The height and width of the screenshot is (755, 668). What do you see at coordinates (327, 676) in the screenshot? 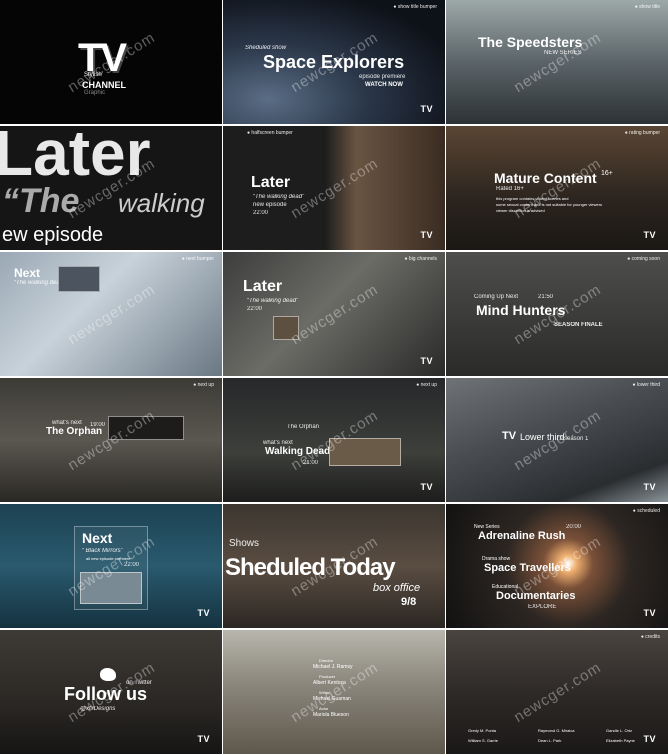
I see `credit-role-2: Producer` at bounding box center [327, 676].